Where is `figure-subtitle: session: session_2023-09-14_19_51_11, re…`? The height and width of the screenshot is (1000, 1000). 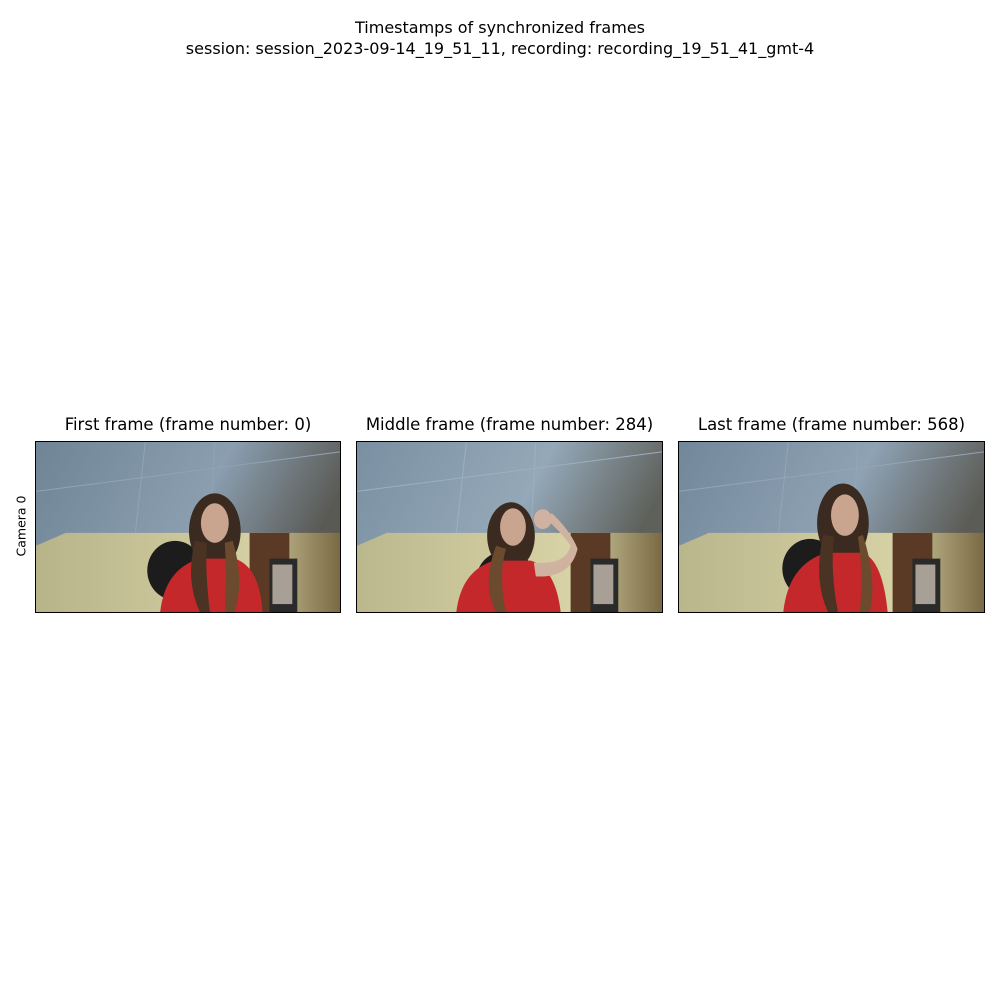
figure-subtitle: session: session_2023-09-14_19_51_11, re… is located at coordinates (500, 48).